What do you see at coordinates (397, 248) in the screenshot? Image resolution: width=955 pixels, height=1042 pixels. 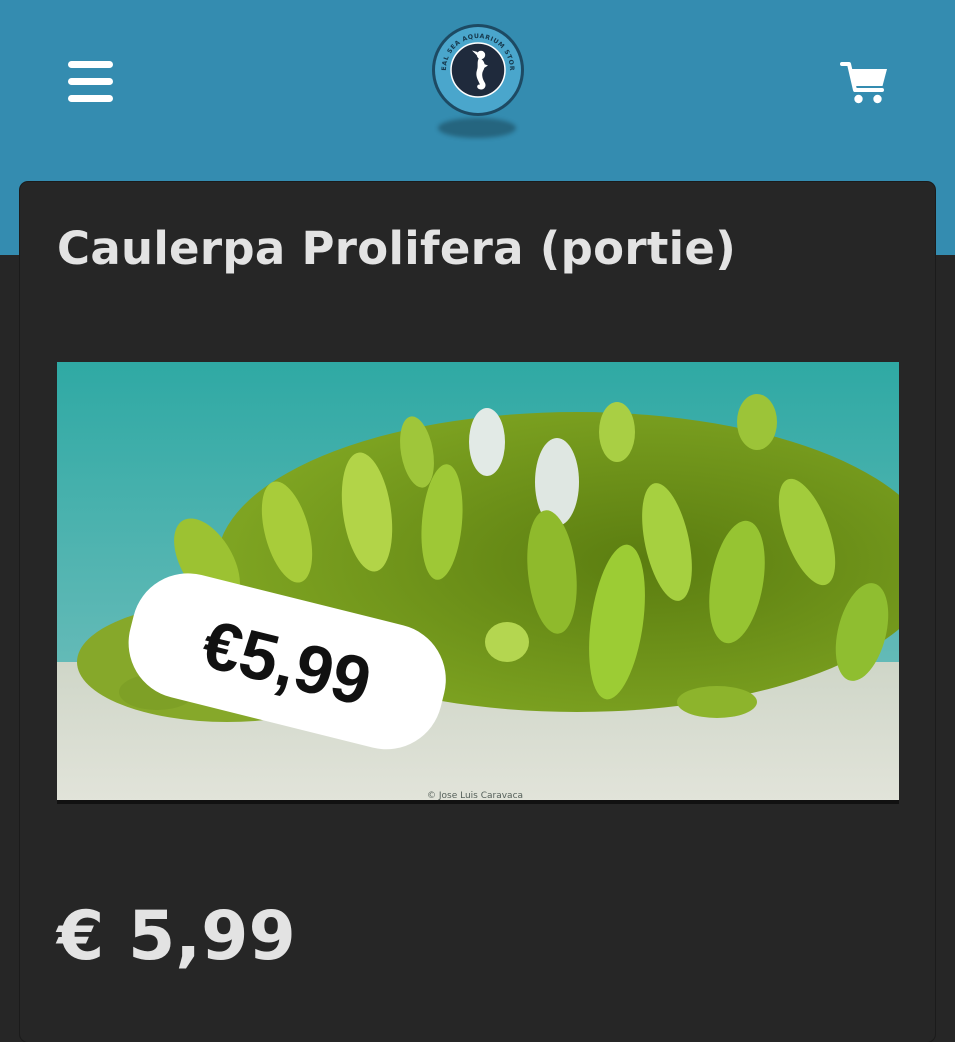 I see `product-title: Caulerpa Prolifera (portie)` at bounding box center [397, 248].